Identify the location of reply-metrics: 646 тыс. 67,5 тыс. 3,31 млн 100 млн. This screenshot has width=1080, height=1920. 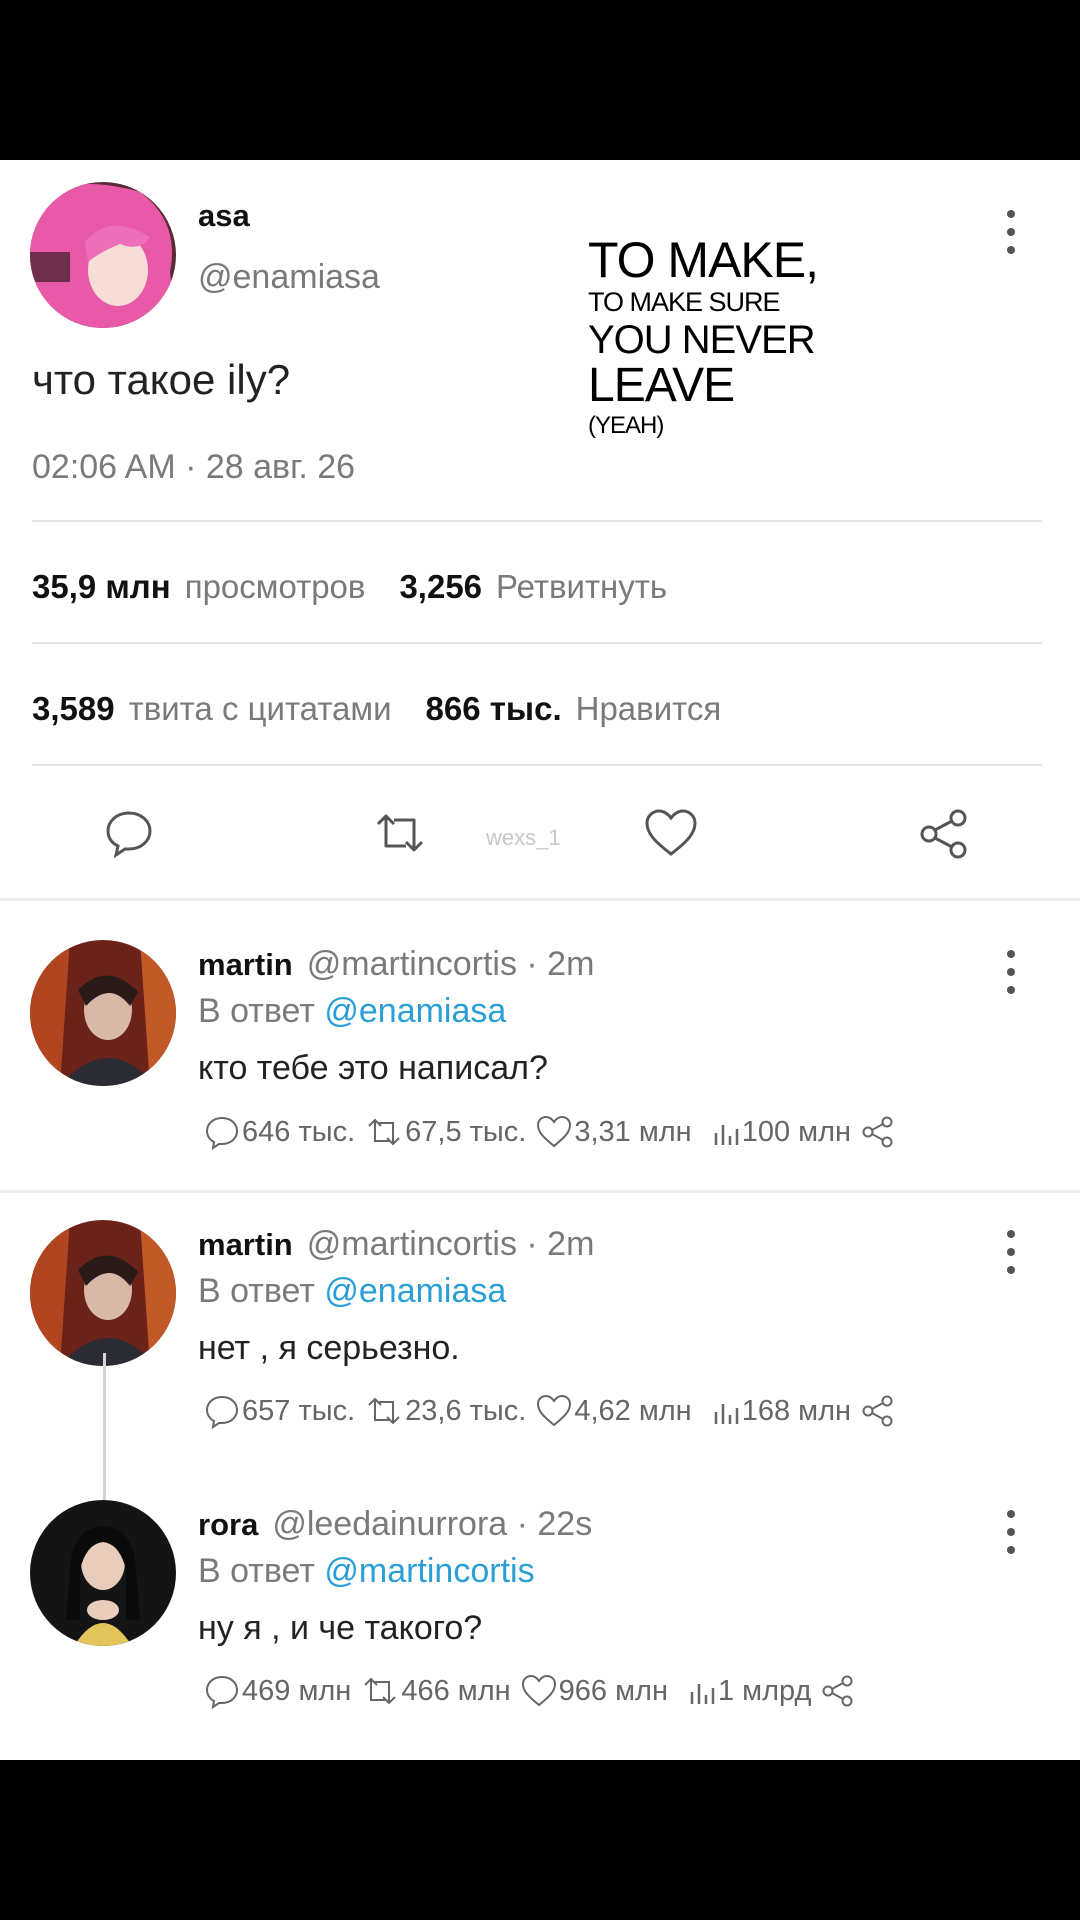
(555, 1132).